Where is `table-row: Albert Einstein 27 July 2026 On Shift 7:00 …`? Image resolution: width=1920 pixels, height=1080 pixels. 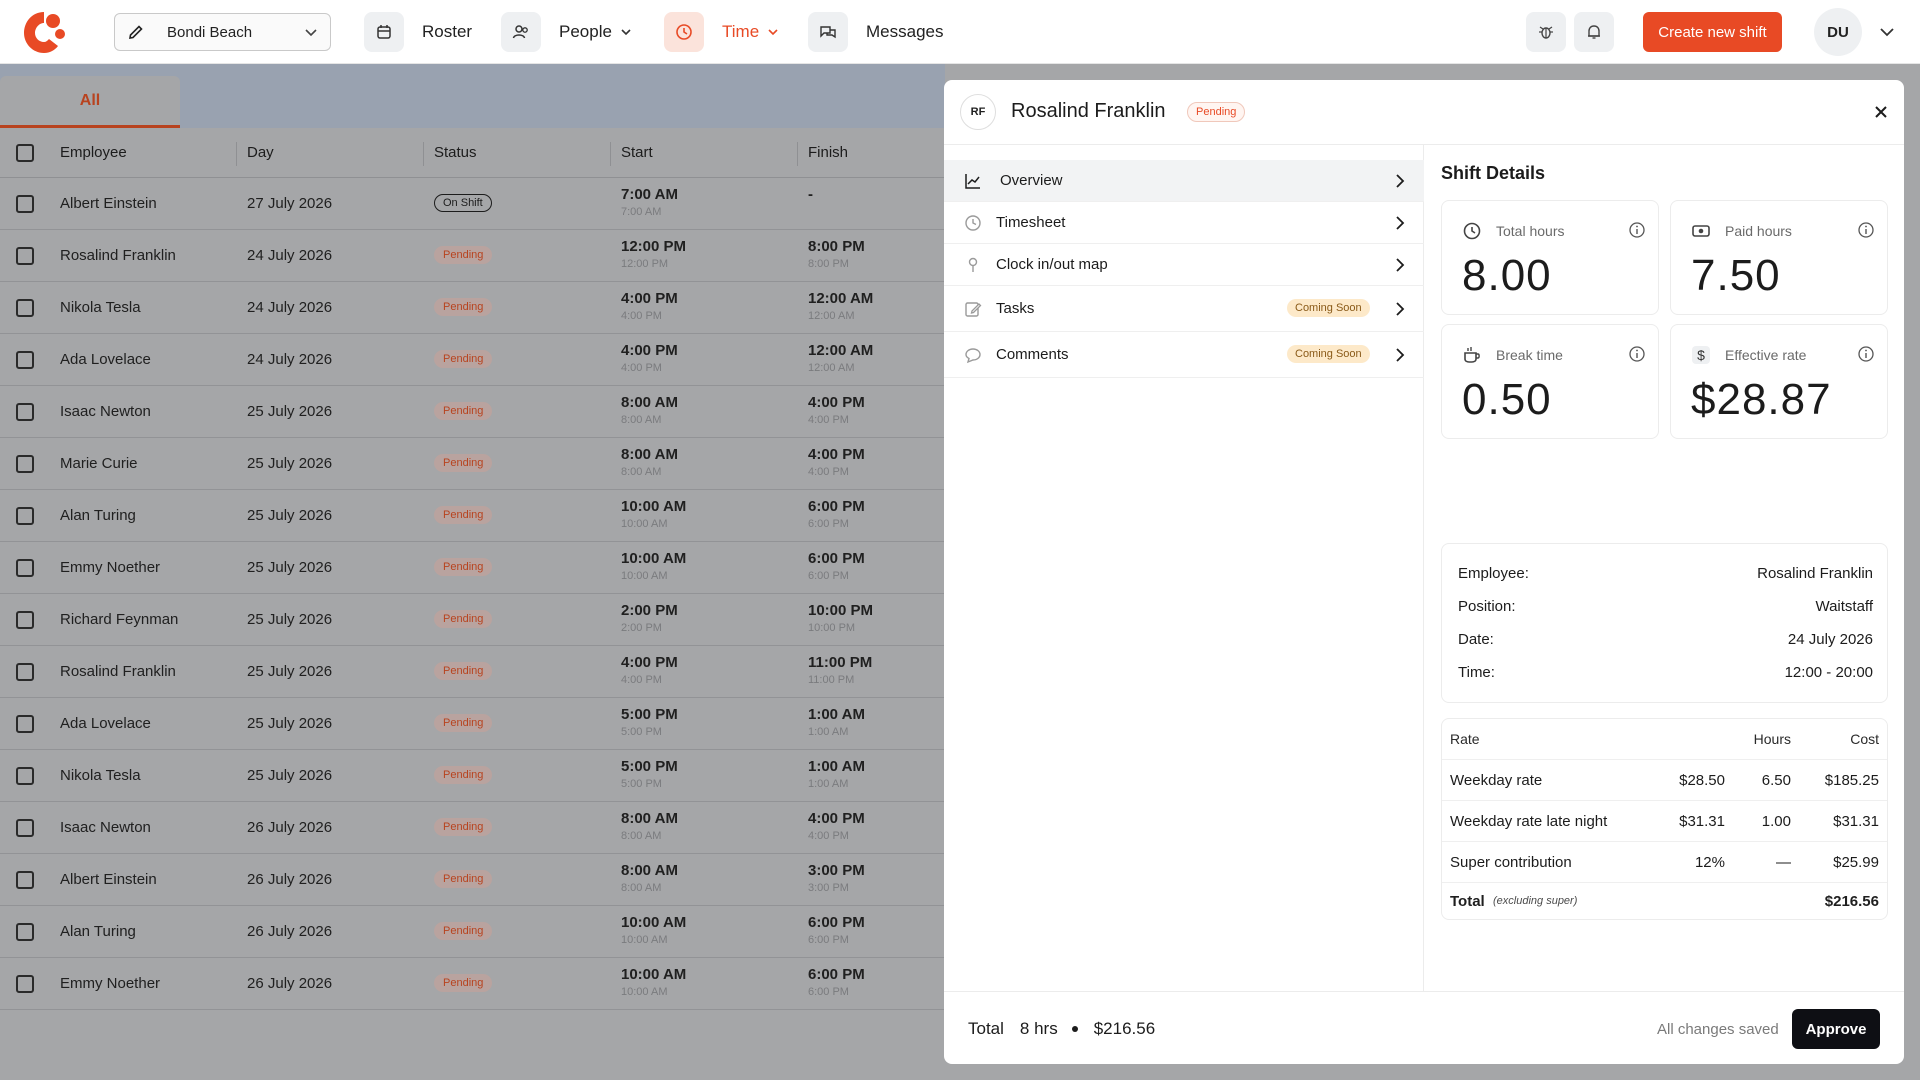
table-row: Albert Einstein 27 July 2026 On Shift 7:00 … is located at coordinates (472, 204).